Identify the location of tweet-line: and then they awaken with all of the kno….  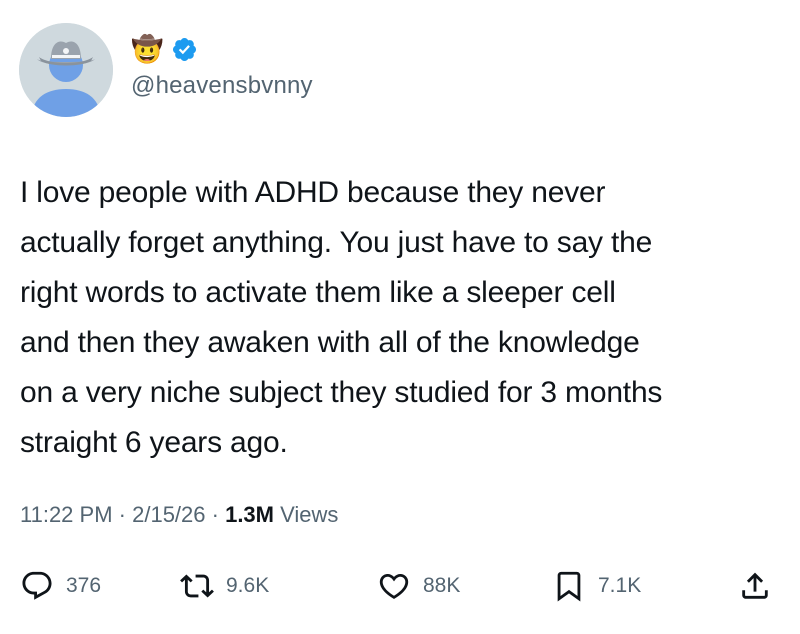
(330, 342).